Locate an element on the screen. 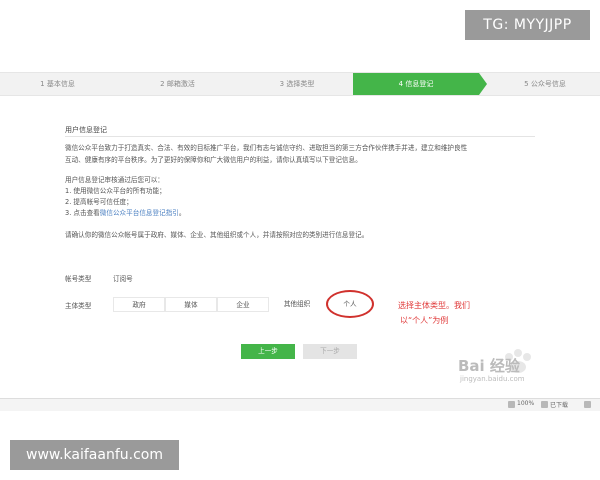 This screenshot has height=480, width=600. account-type-label: 帐号类型 is located at coordinates (78, 279).